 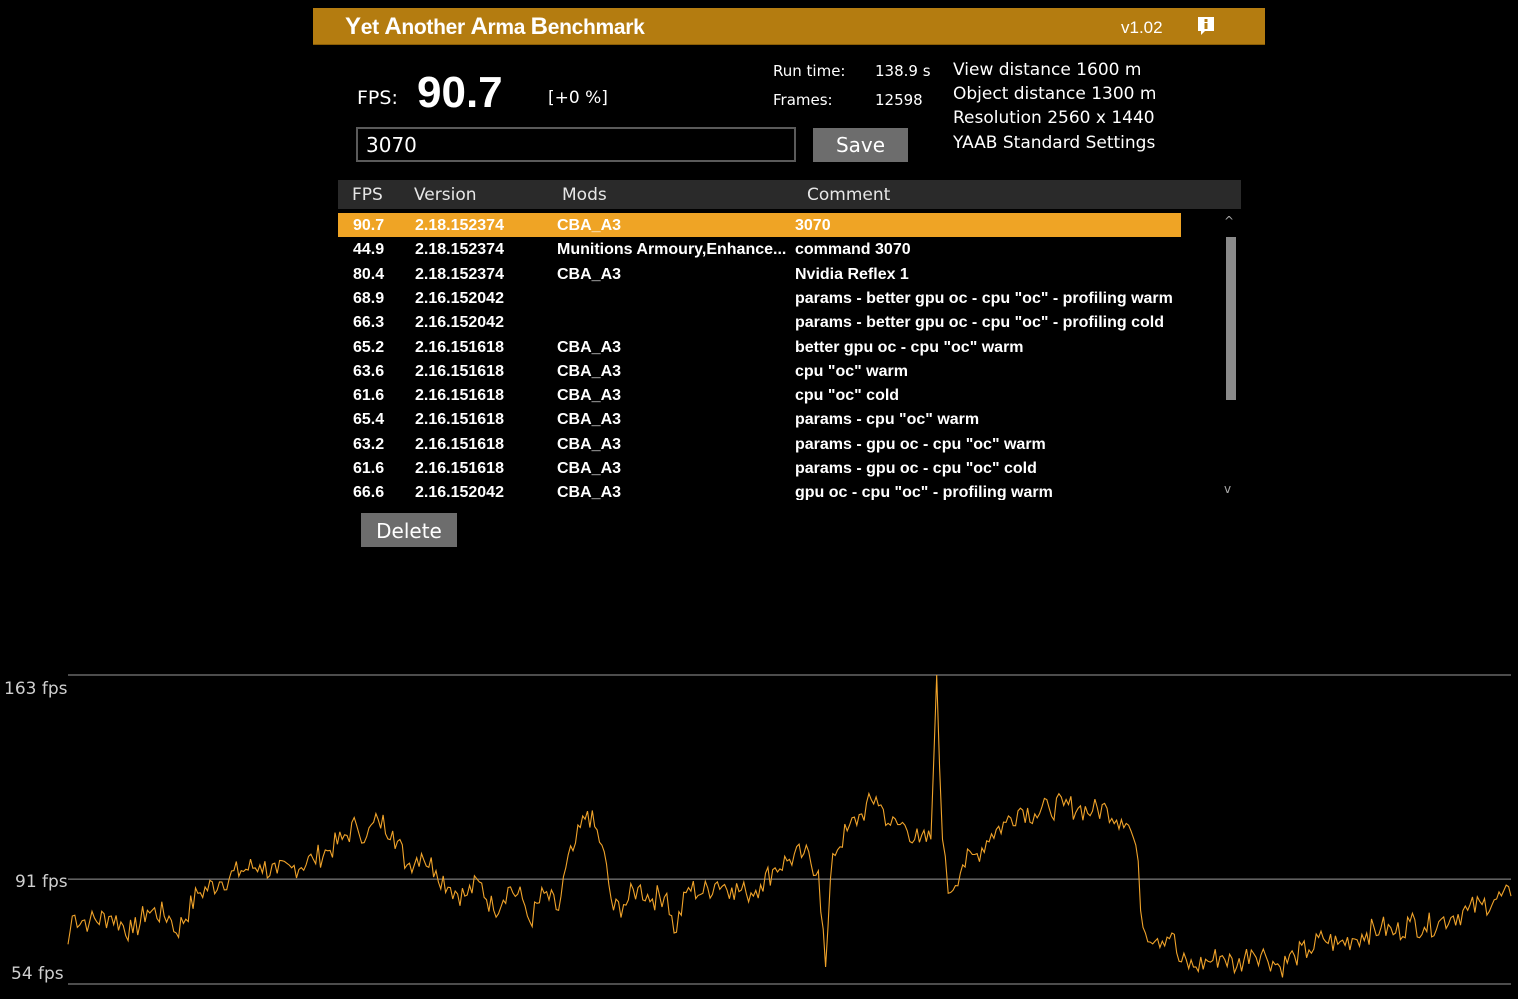 What do you see at coordinates (587, 26) in the screenshot?
I see `title-word-4: Benchmark` at bounding box center [587, 26].